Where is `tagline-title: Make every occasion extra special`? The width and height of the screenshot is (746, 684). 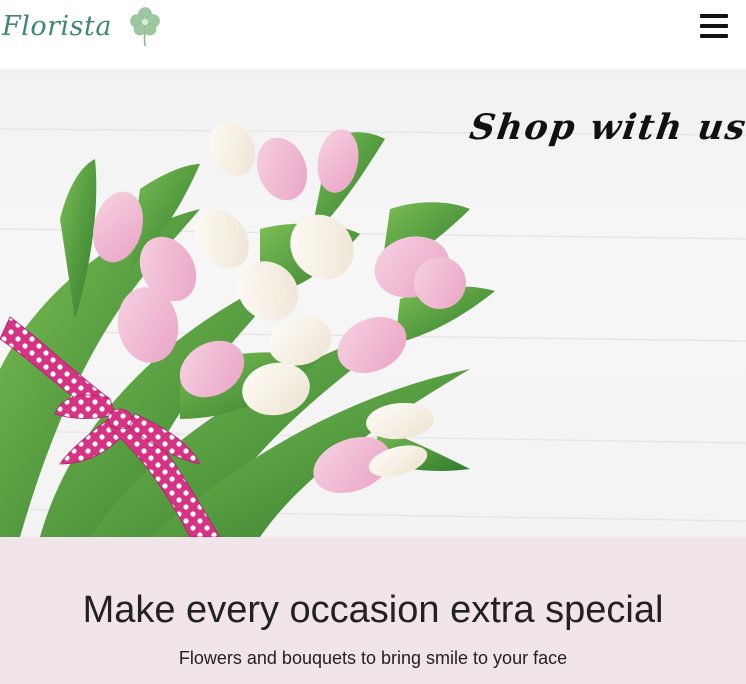 tagline-title: Make every occasion extra special is located at coordinates (373, 610).